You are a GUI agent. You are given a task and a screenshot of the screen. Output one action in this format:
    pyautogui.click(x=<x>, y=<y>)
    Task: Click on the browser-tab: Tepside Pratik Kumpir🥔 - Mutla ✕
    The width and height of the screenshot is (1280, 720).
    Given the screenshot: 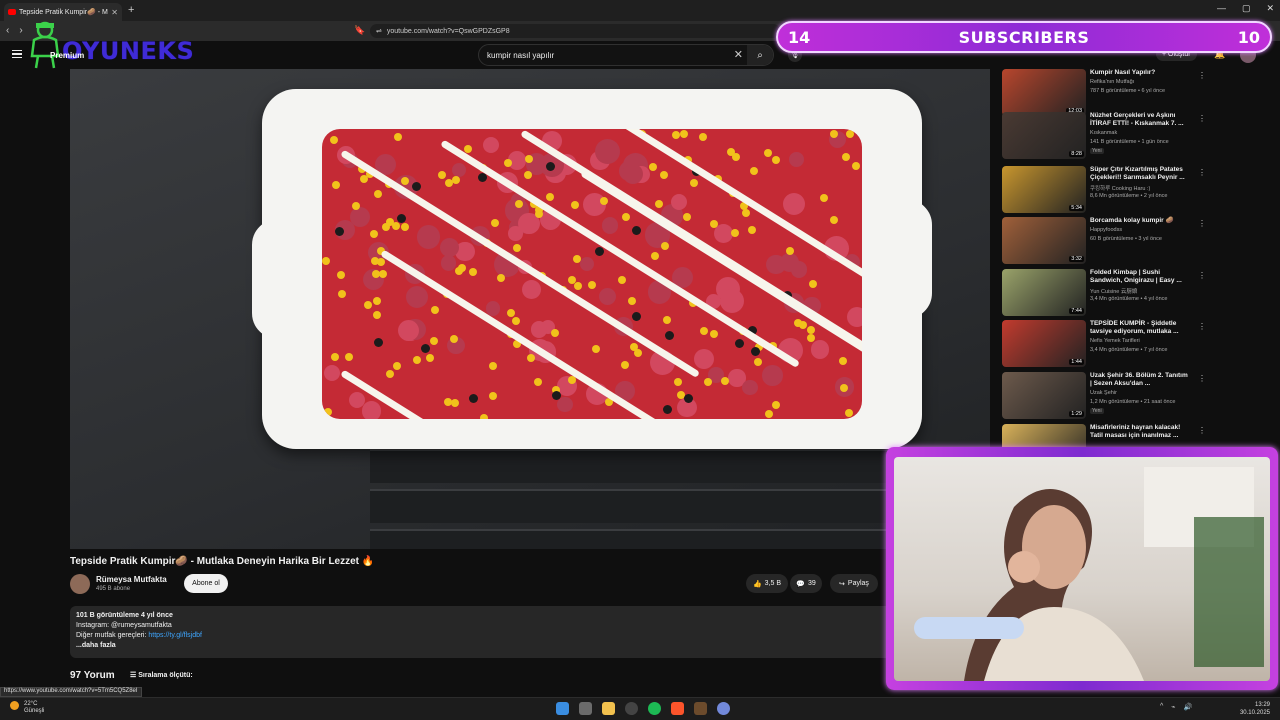 What is the action you would take?
    pyautogui.click(x=63, y=12)
    